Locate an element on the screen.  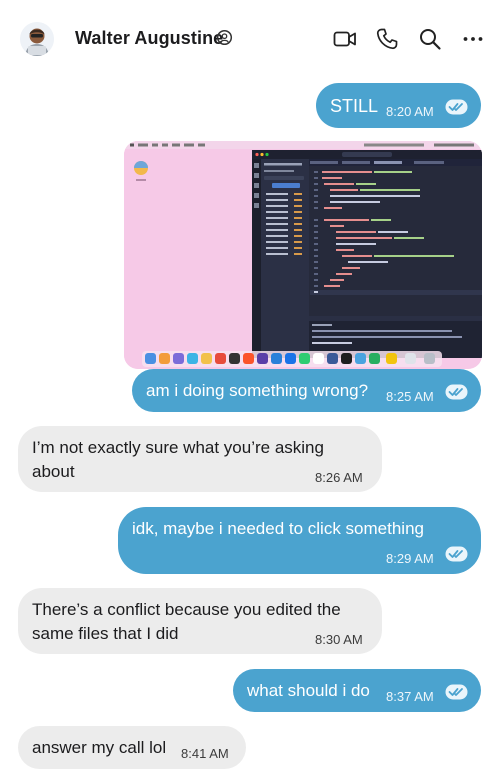
avatar is located at coordinates (37, 39).